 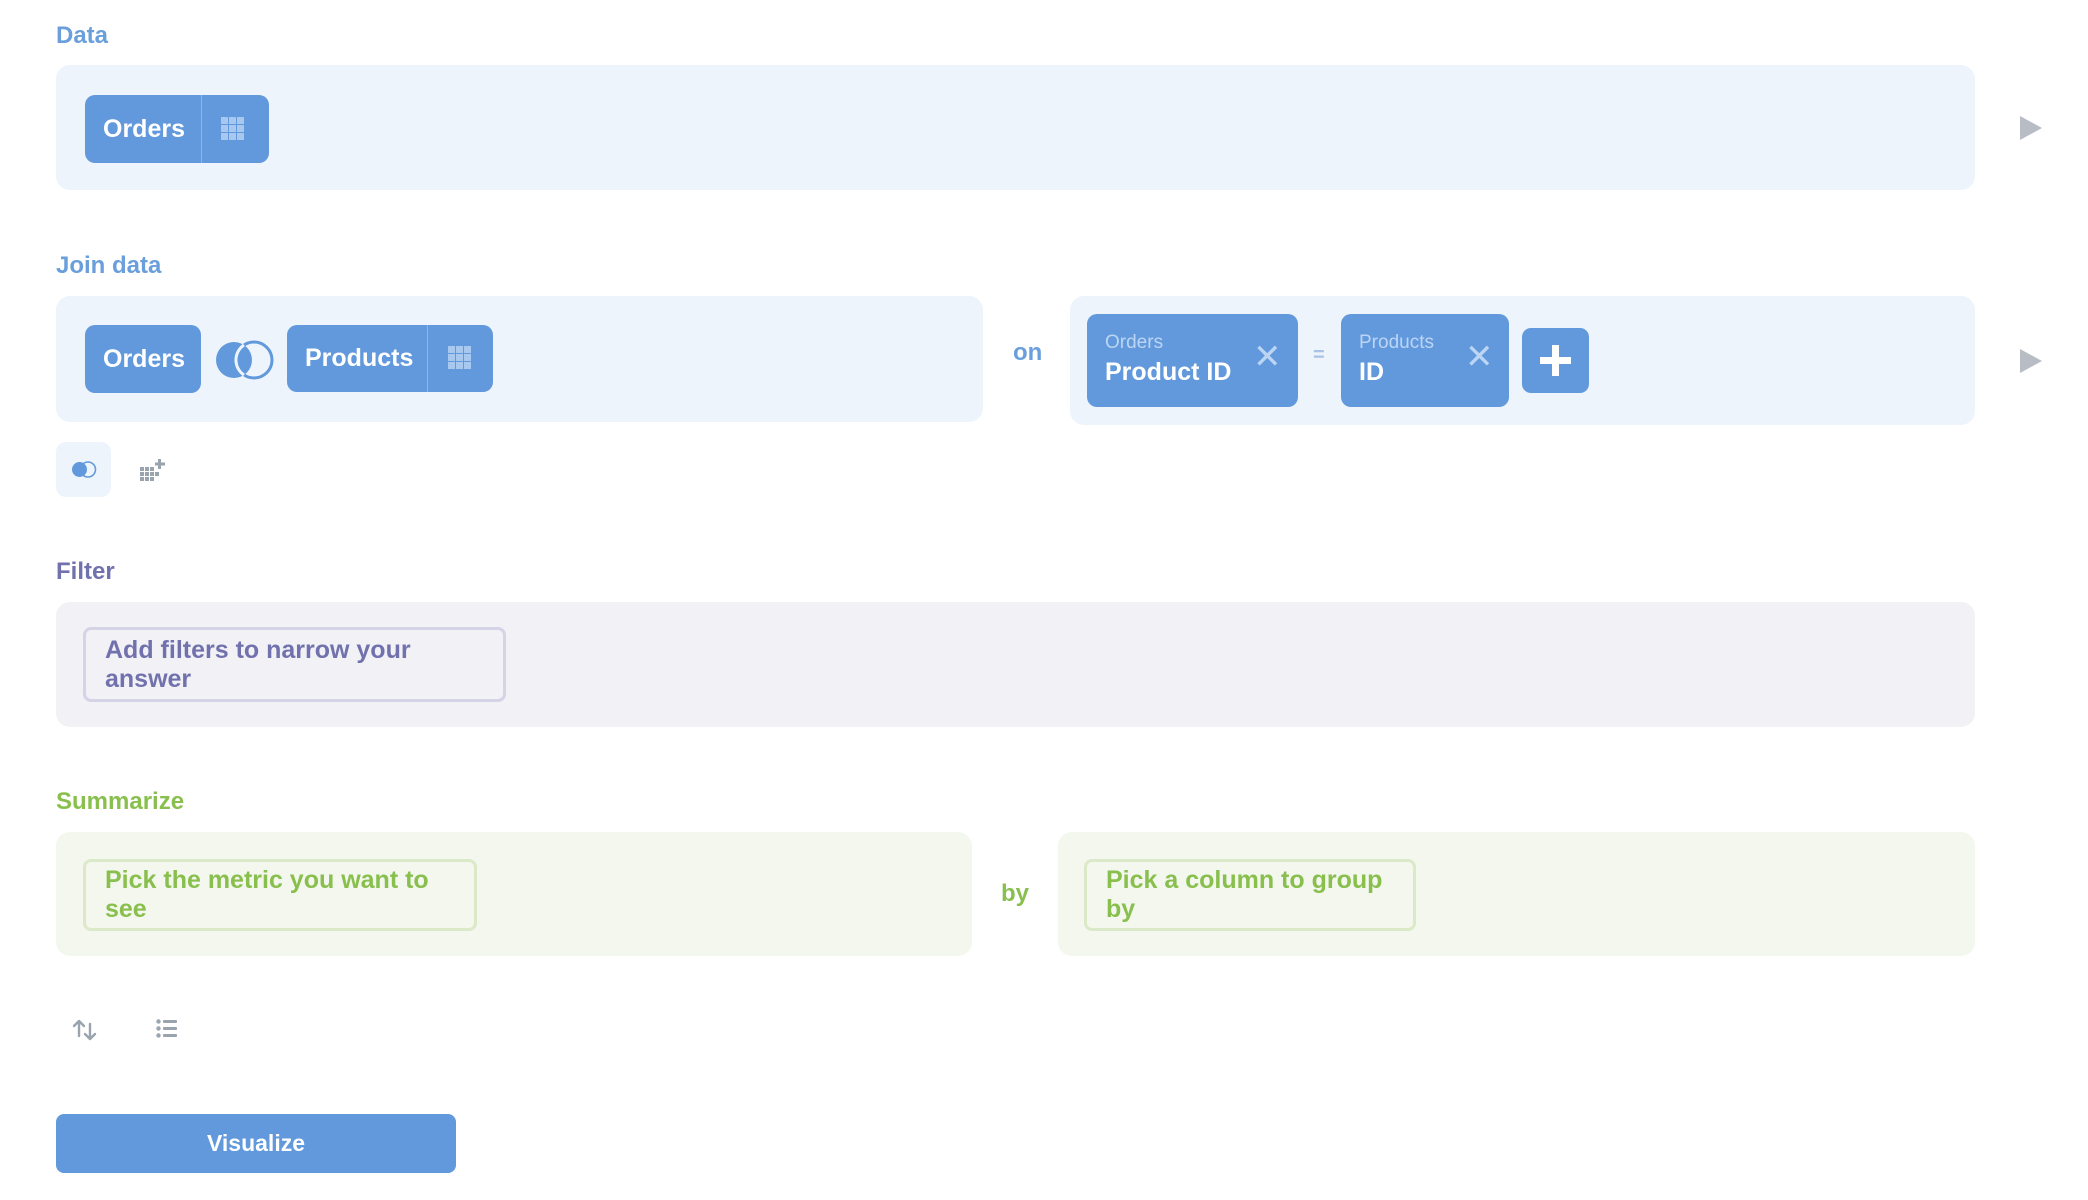 I want to click on data-section-label: Data, so click(x=82, y=35).